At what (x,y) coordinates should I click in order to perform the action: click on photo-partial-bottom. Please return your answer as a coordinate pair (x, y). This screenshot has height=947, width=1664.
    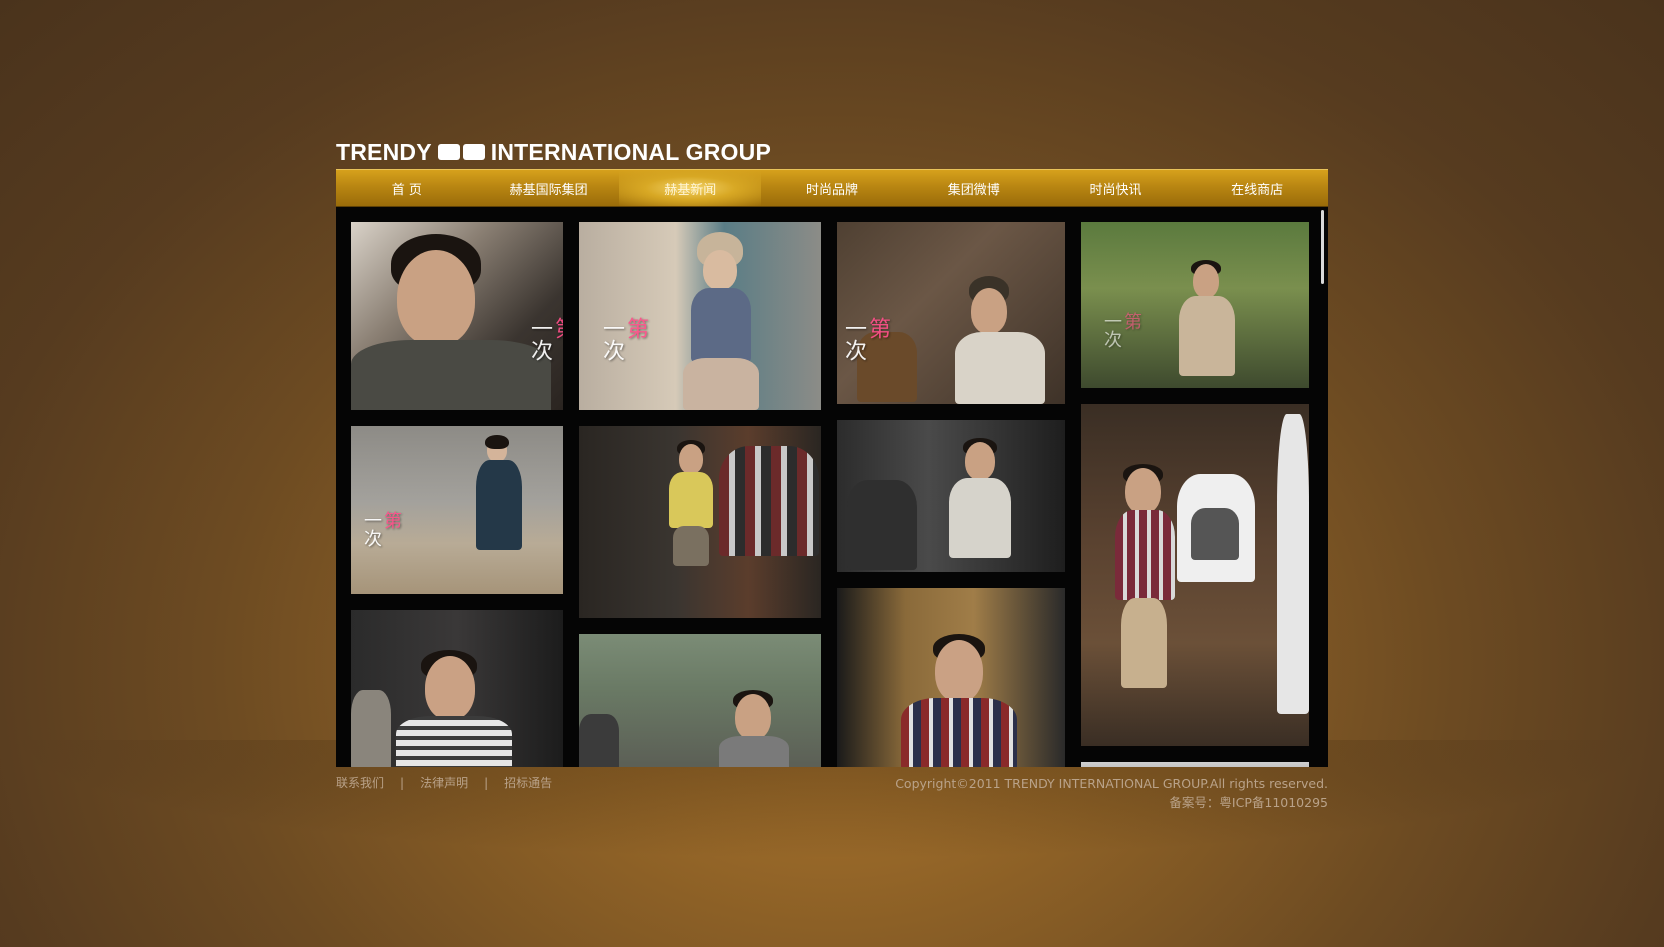
    Looking at the image, I should click on (1195, 764).